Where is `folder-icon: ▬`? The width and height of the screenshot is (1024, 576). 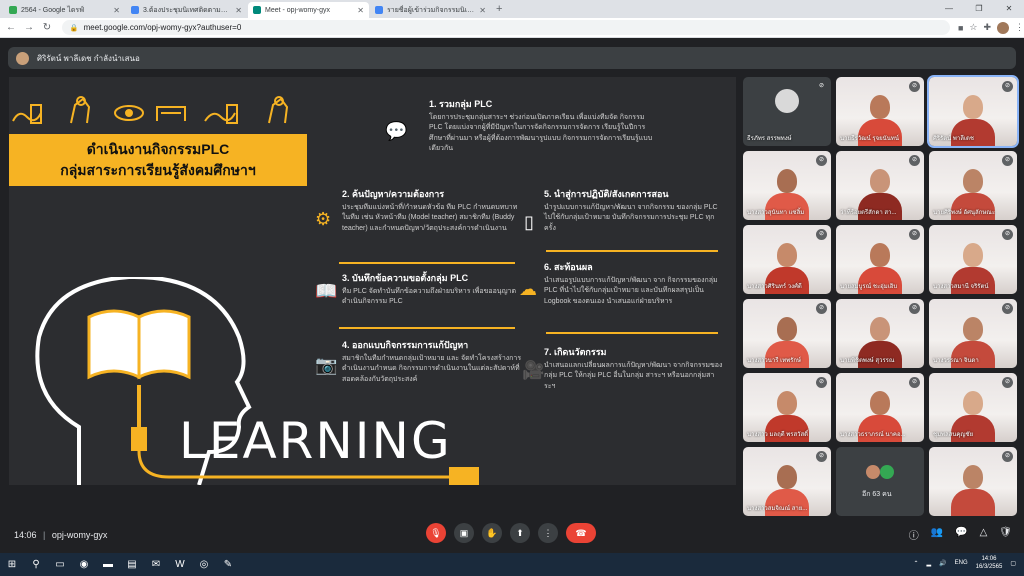 folder-icon: ▬ is located at coordinates (108, 564).